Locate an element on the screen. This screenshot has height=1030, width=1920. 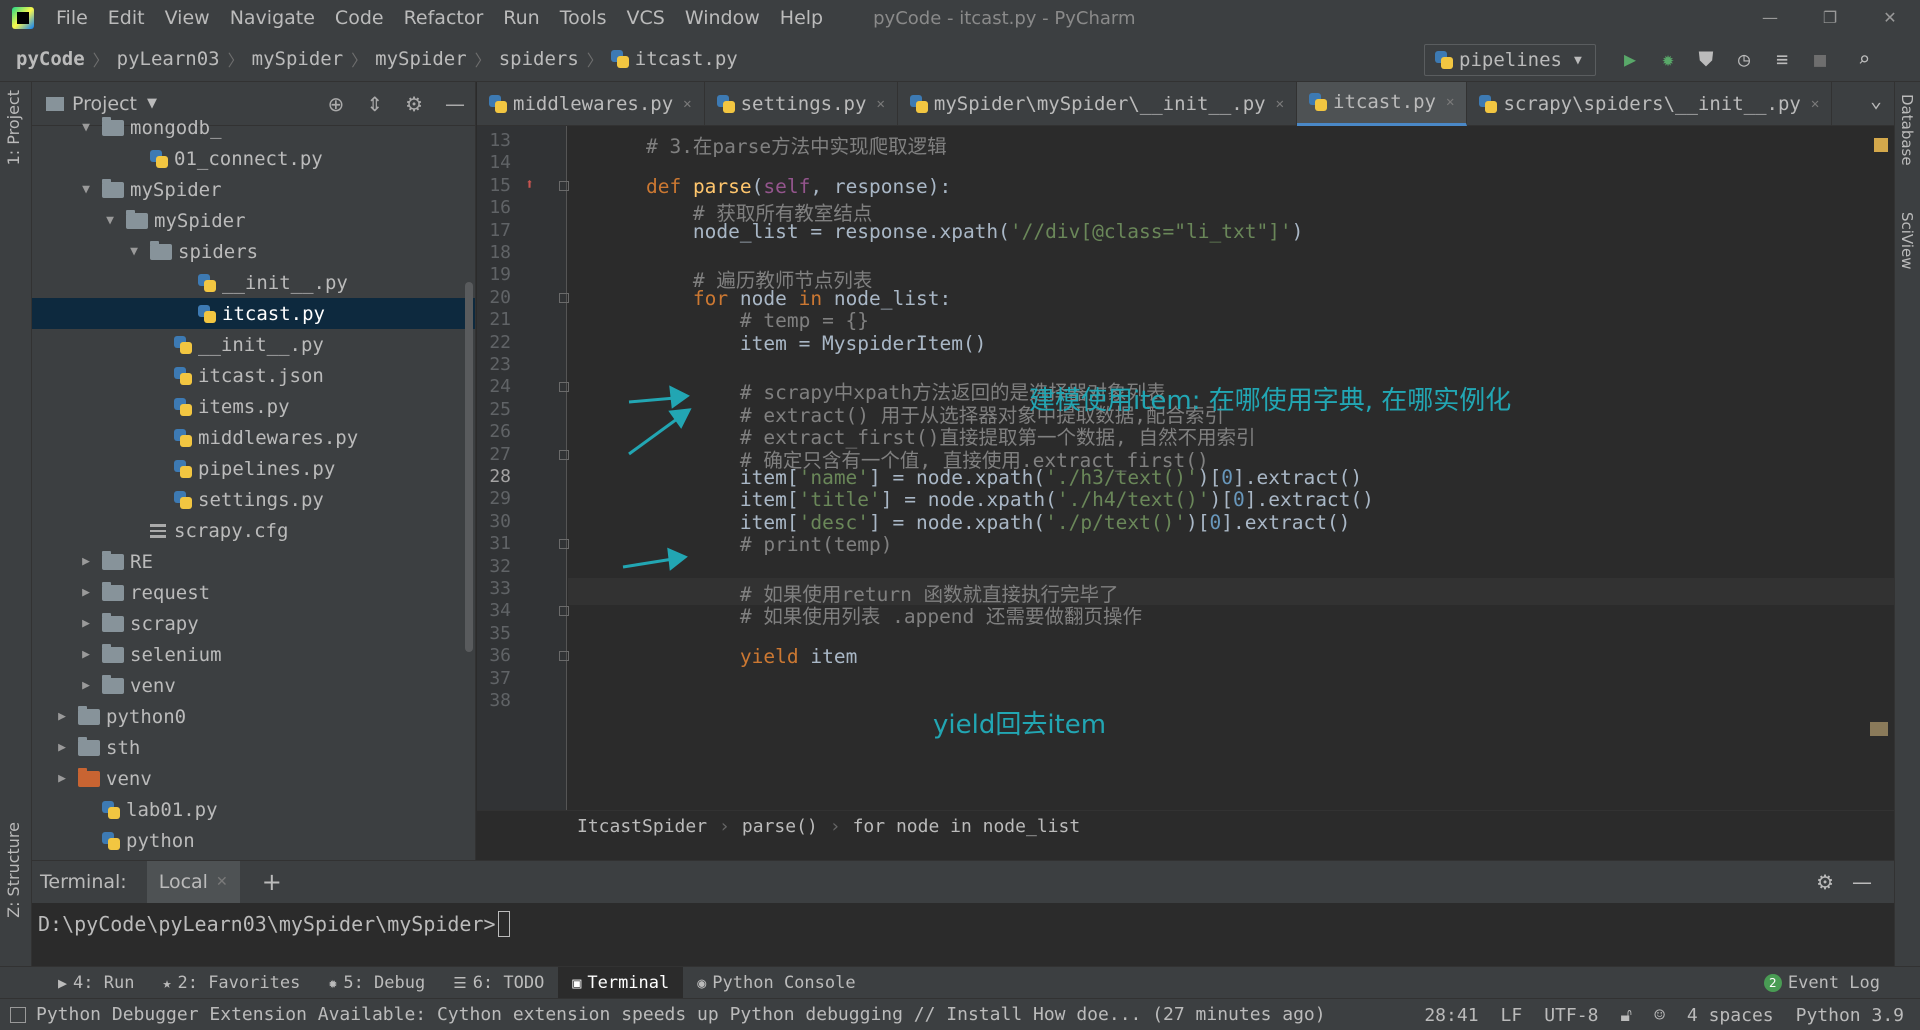
concurrency-icon: ≡ is located at coordinates (1782, 59).